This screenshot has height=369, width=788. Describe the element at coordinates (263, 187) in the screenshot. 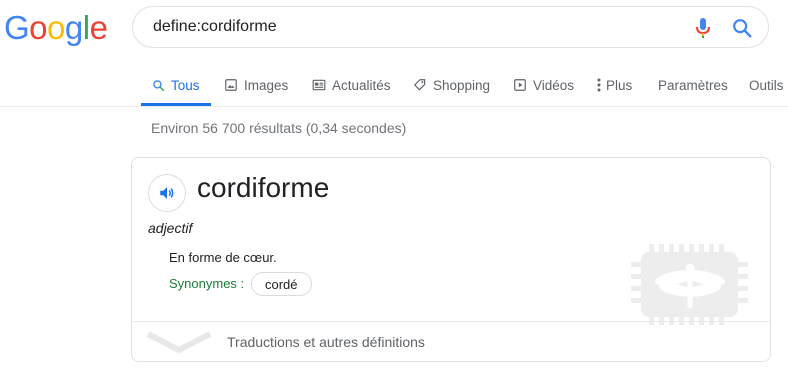

I see `dictionary-word: cordiforme` at that location.